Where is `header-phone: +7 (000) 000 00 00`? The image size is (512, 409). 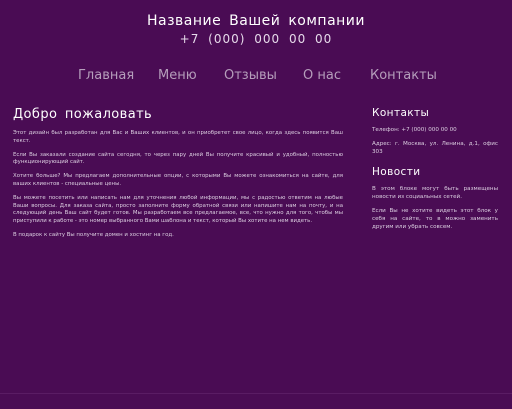 header-phone: +7 (000) 000 00 00 is located at coordinates (256, 39).